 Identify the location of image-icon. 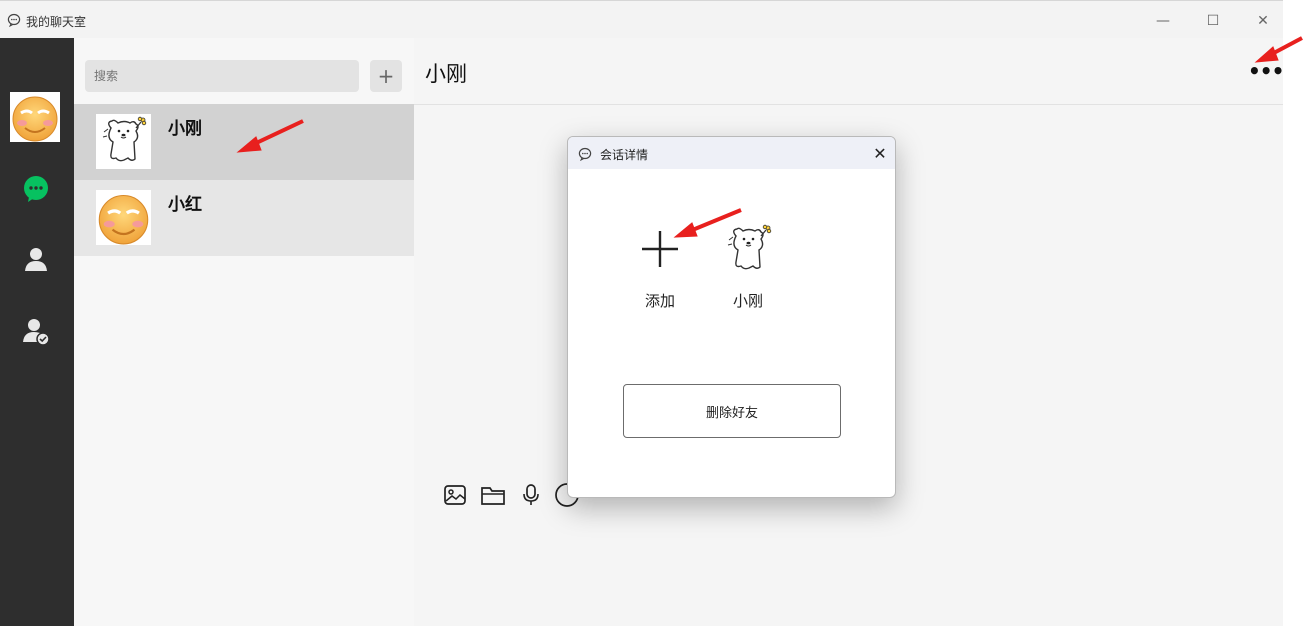
(455, 495).